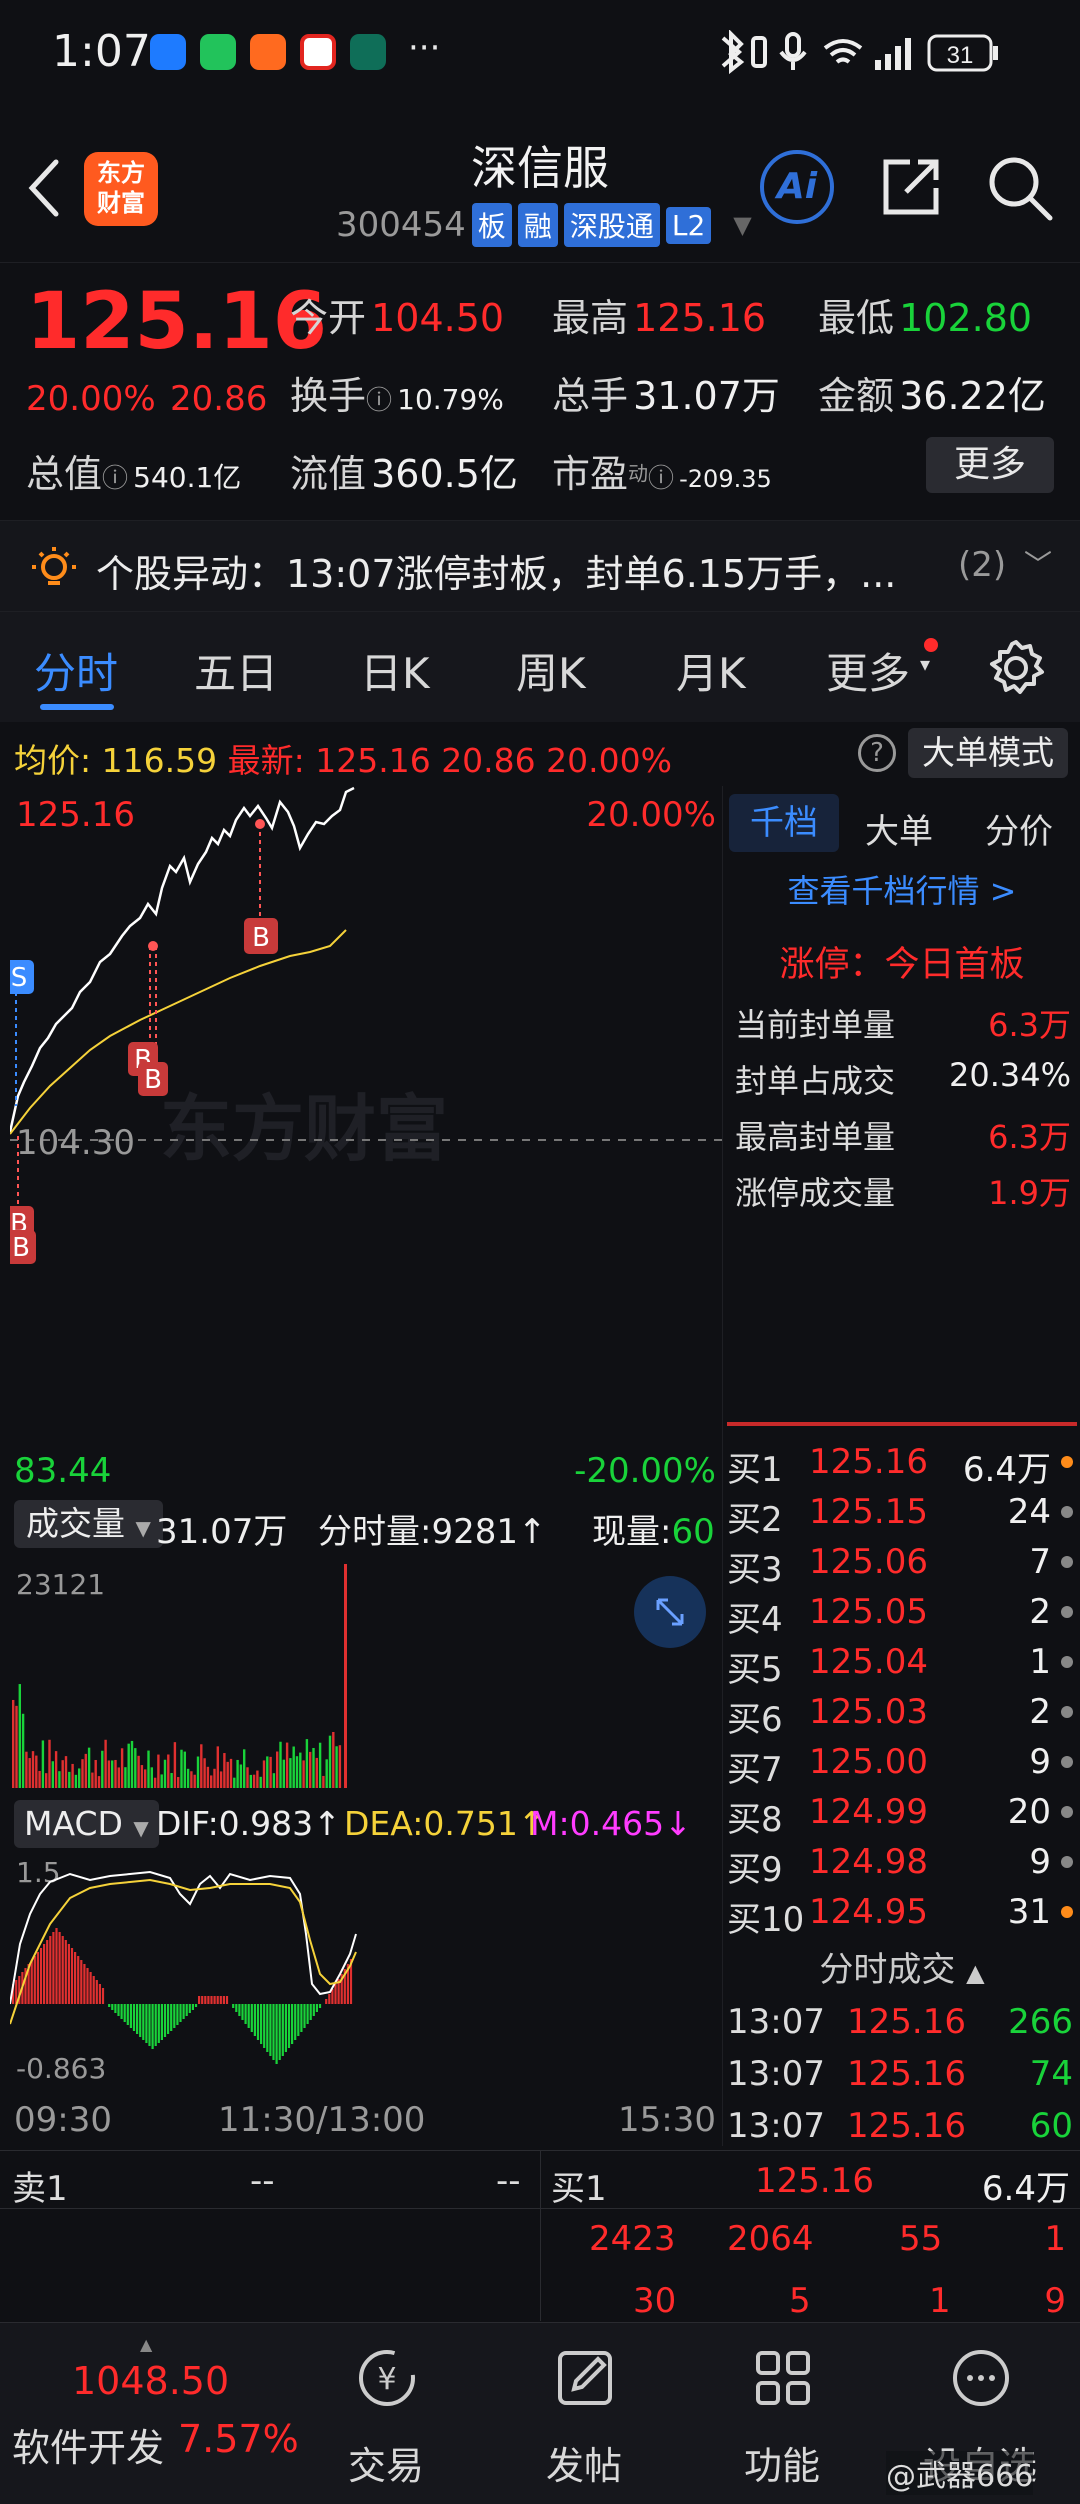 This screenshot has height=2504, width=1080. What do you see at coordinates (1020, 188) in the screenshot?
I see `search-icon` at bounding box center [1020, 188].